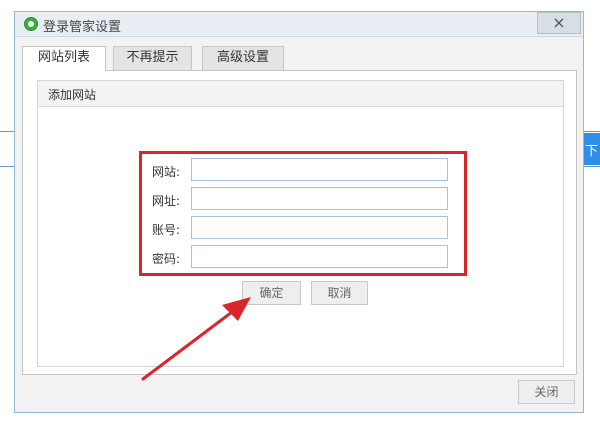 The height and width of the screenshot is (426, 600). Describe the element at coordinates (559, 23) in the screenshot. I see `close-window-button: ×` at that location.